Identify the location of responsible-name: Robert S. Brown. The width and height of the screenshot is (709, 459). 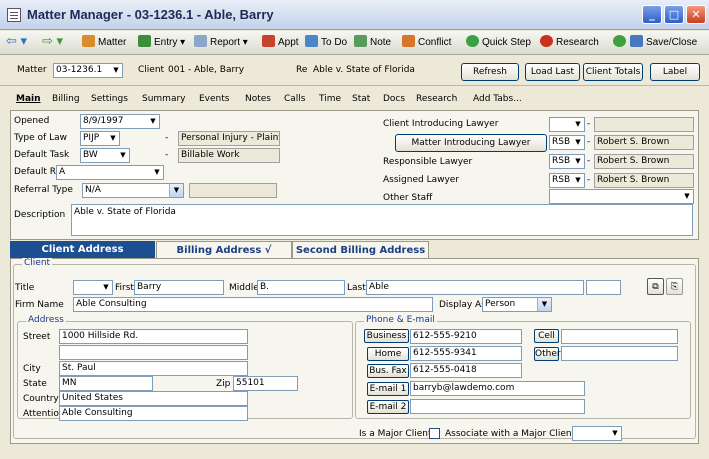
(644, 161).